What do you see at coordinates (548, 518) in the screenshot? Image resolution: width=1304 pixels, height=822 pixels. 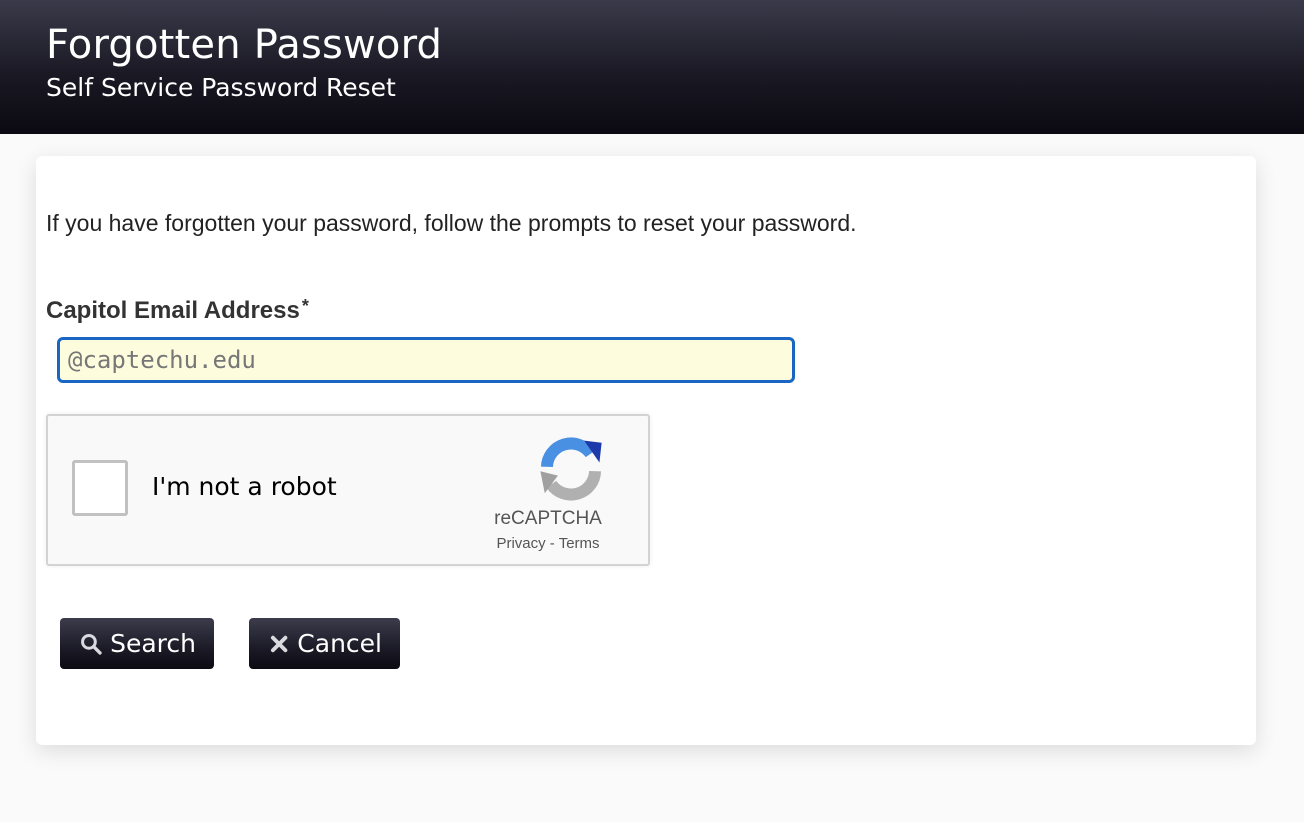 I see `captcha-brand: reCAPTCHA` at bounding box center [548, 518].